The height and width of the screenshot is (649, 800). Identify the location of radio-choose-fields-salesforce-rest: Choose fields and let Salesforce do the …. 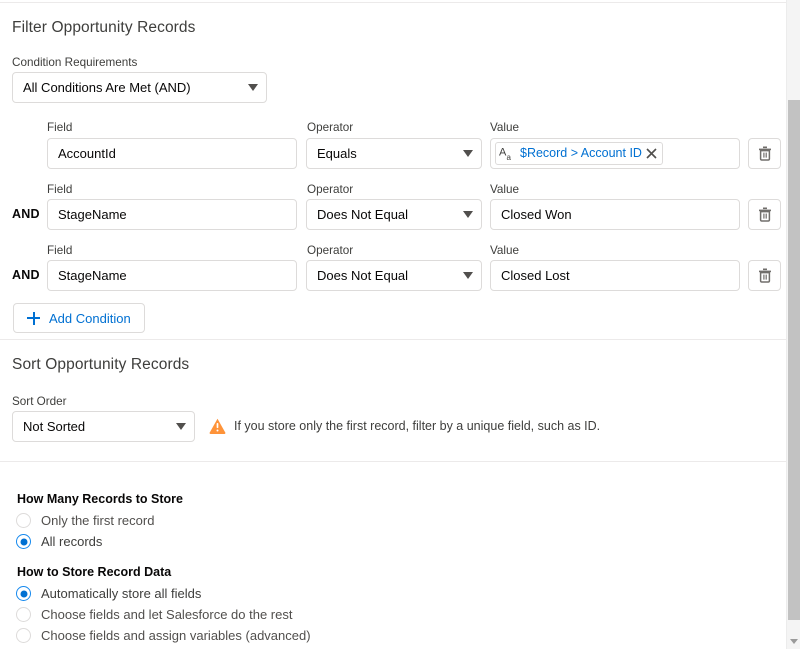
(154, 614).